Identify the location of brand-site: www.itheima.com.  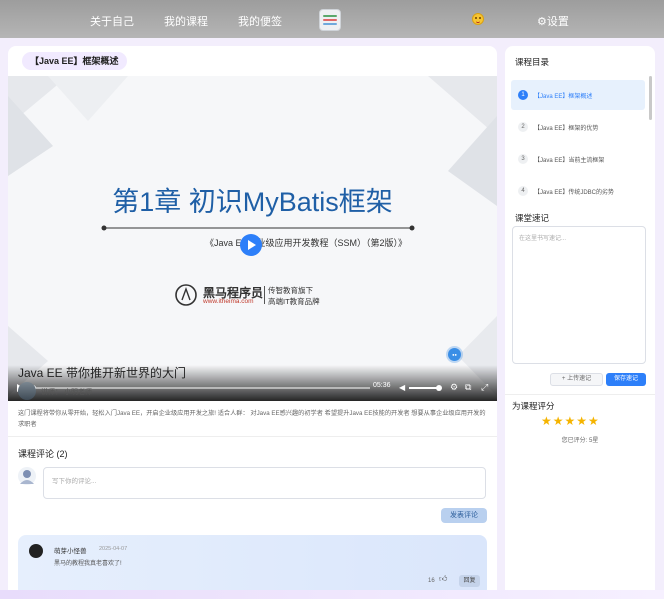
(228, 301).